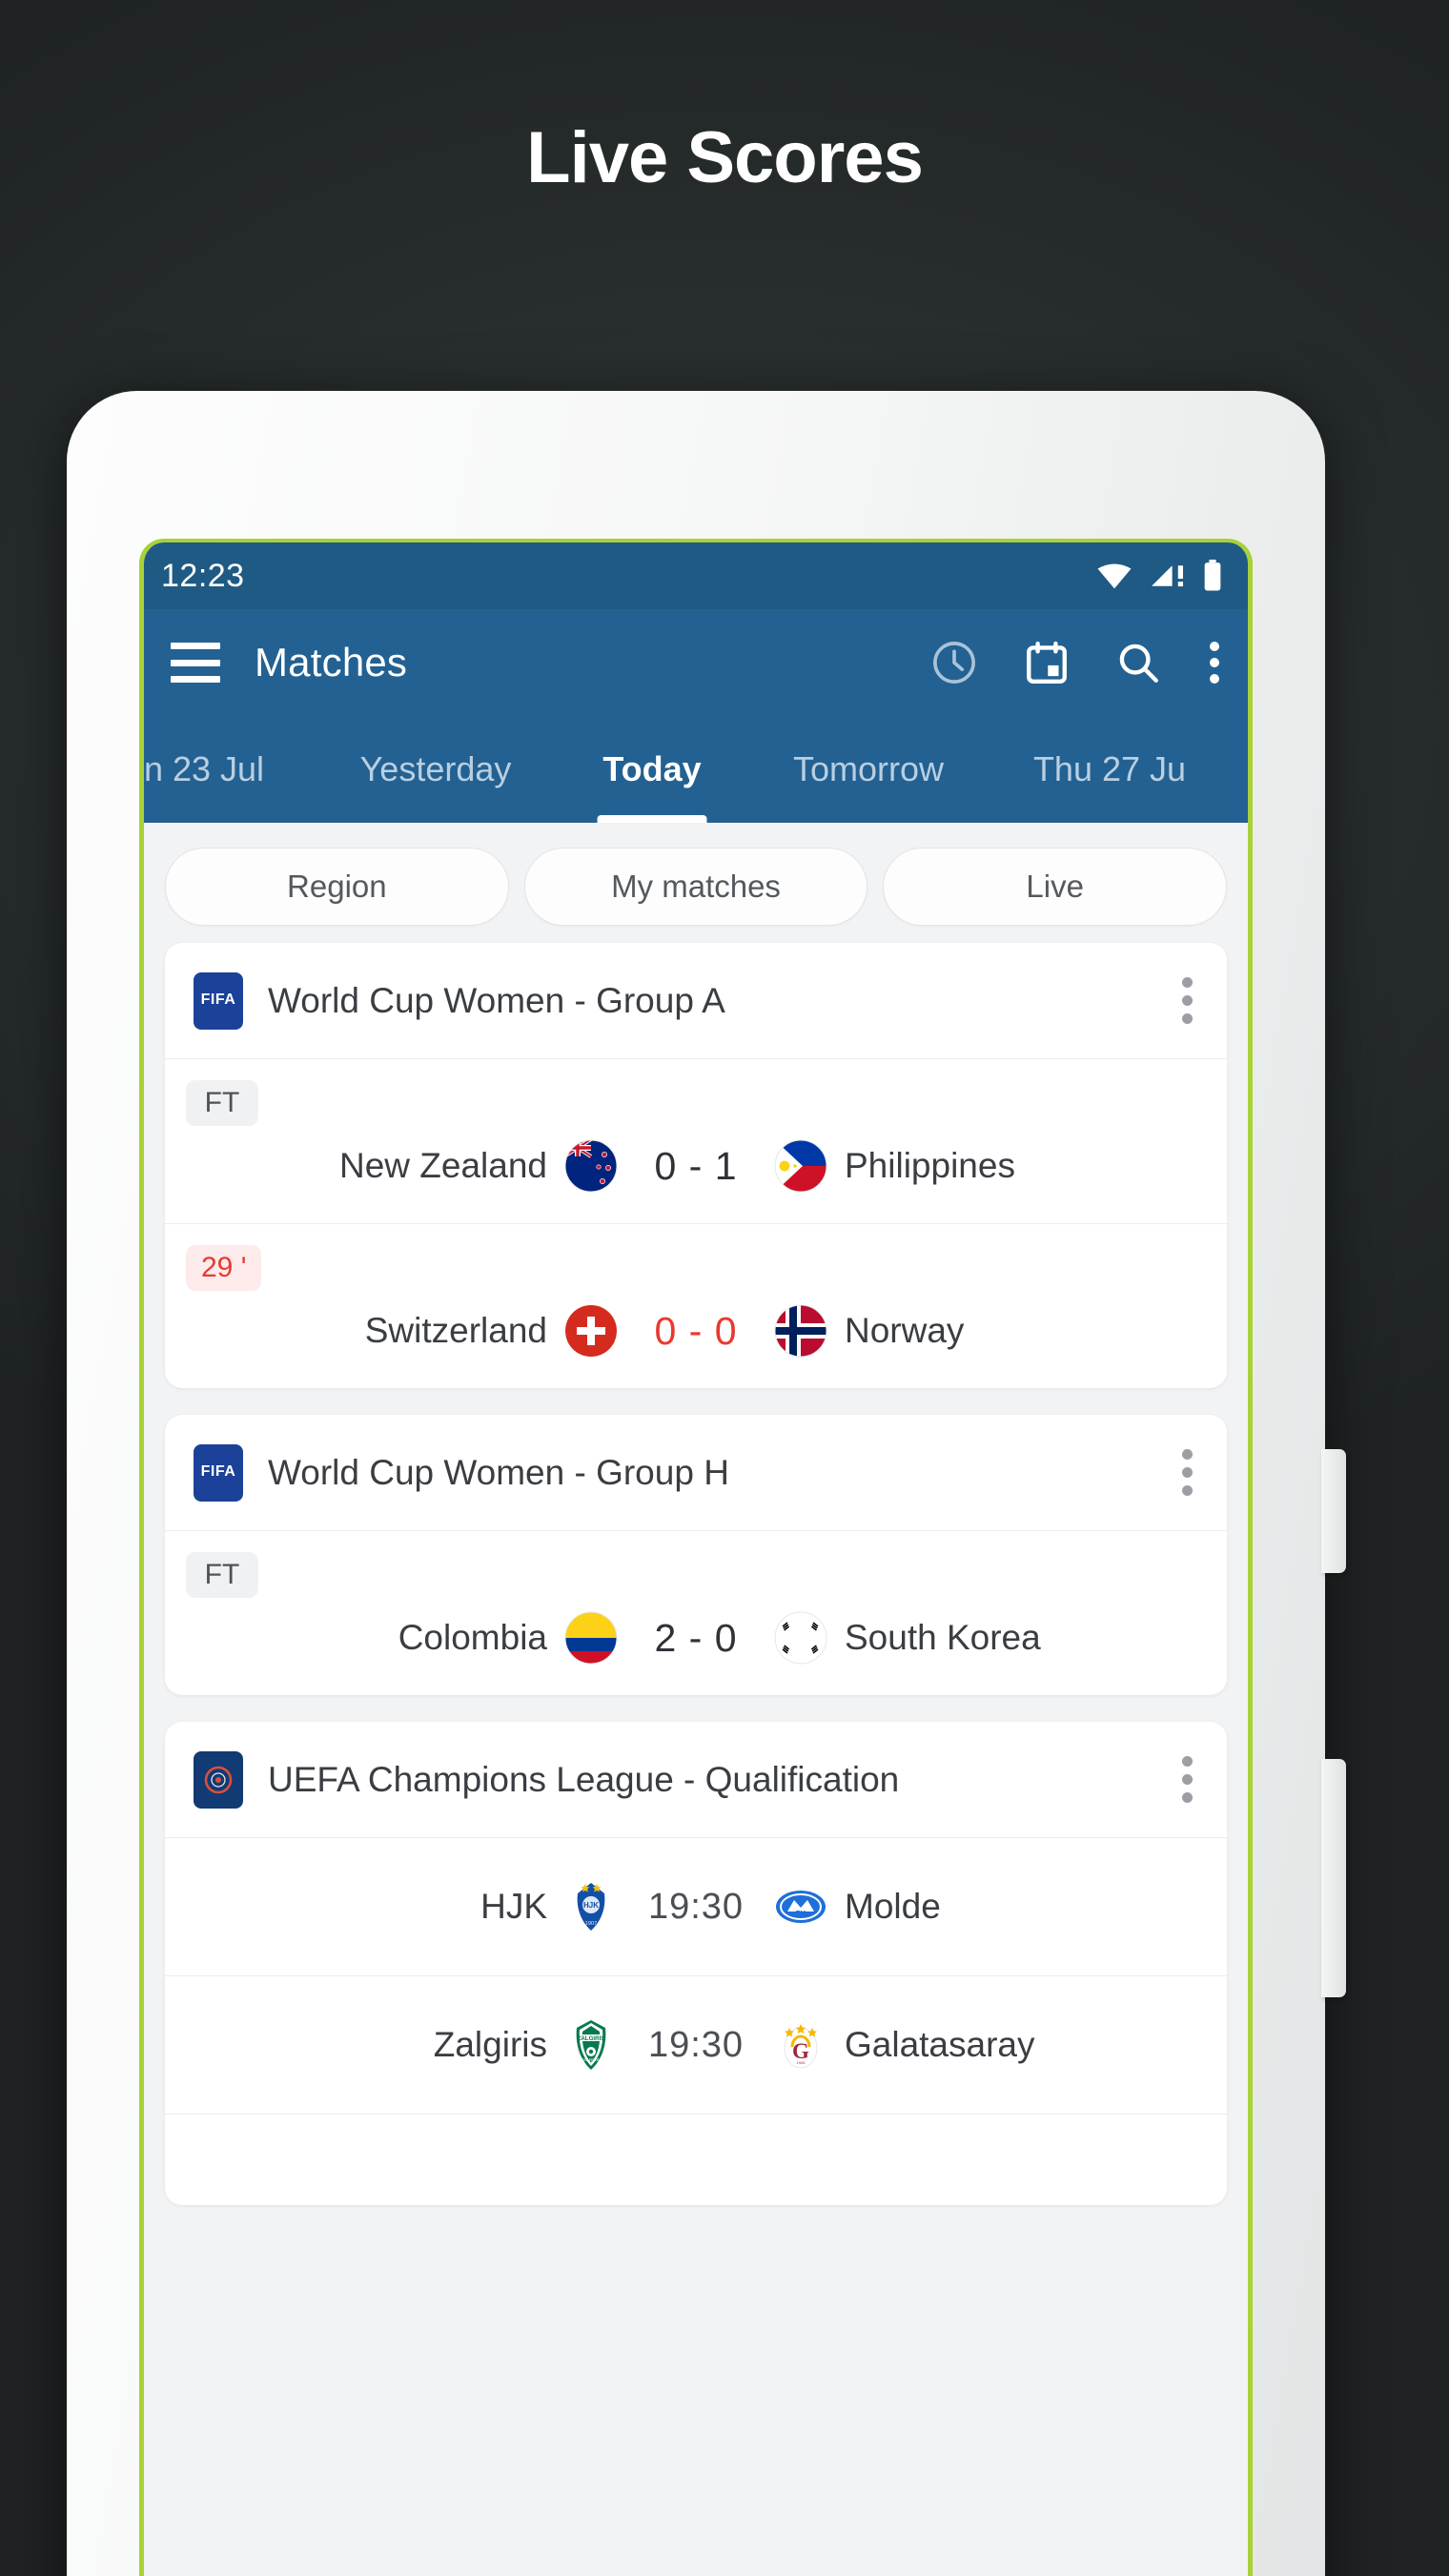 This screenshot has width=1449, height=2576. What do you see at coordinates (472, 1637) in the screenshot?
I see `home-team-name: Colombia` at bounding box center [472, 1637].